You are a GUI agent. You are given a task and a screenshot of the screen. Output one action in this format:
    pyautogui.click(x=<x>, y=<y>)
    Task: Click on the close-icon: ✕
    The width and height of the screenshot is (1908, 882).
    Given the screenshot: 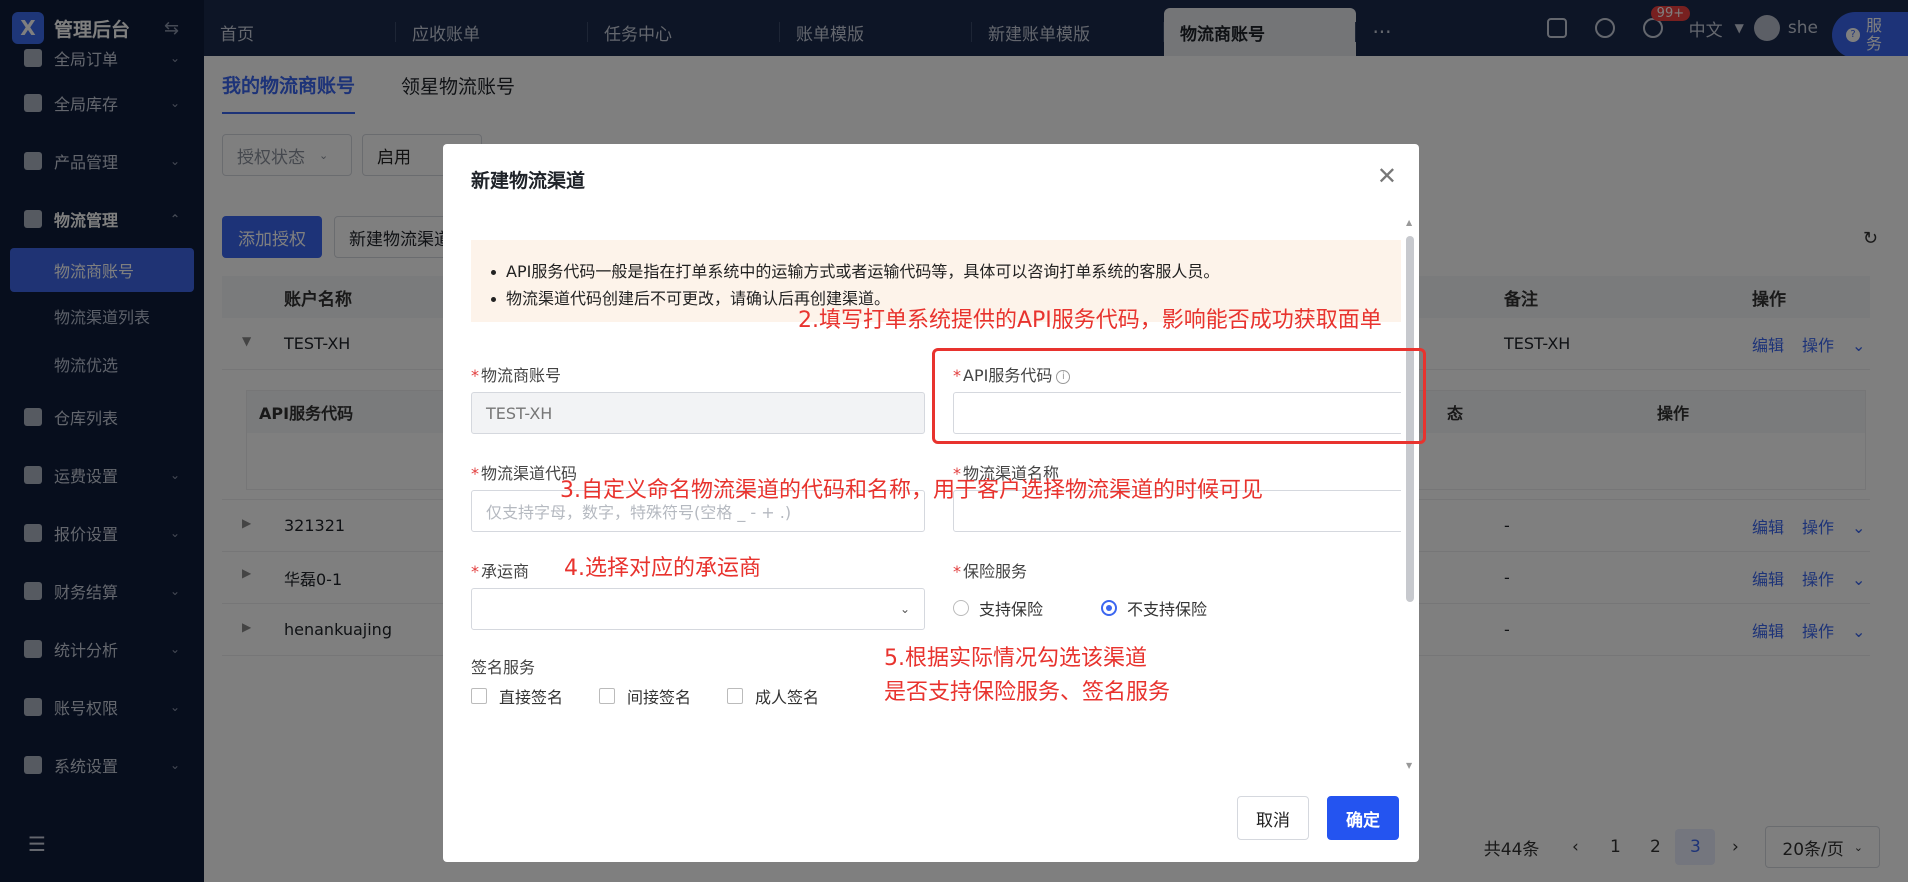 What is the action you would take?
    pyautogui.click(x=1387, y=176)
    